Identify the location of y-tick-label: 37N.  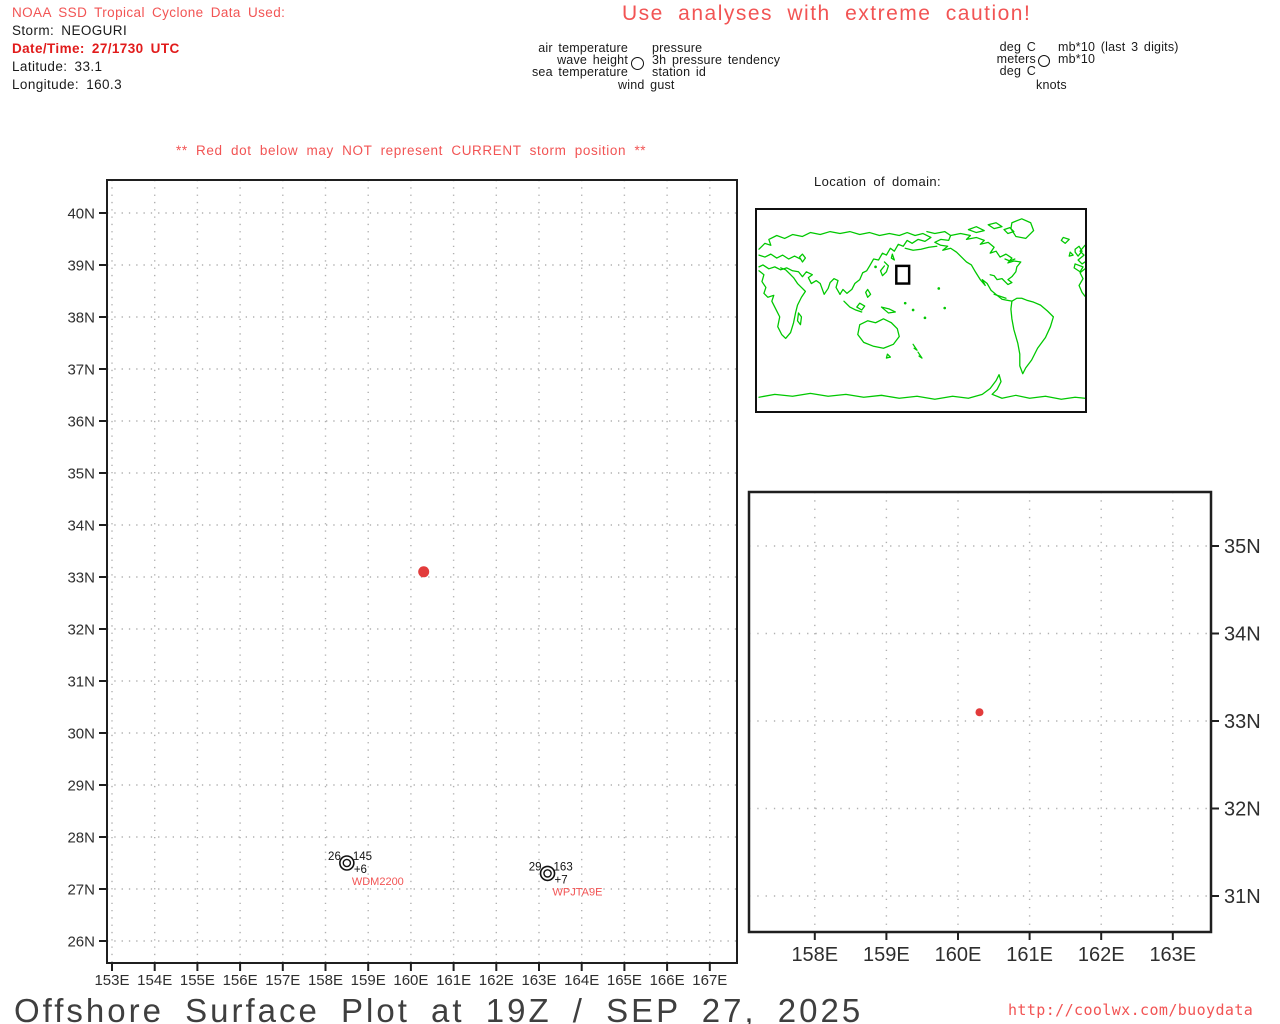
(81, 369).